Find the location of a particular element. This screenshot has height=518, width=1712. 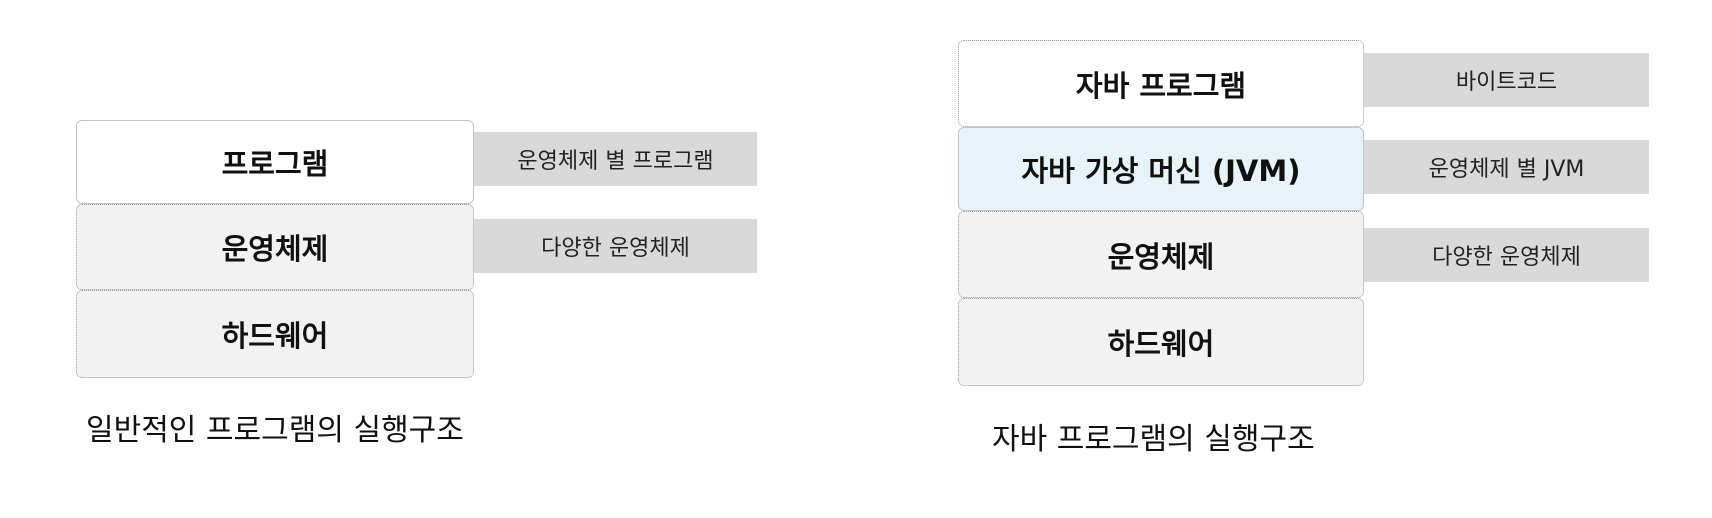

tag-java-program-label: 바이트코드 is located at coordinates (1506, 82).